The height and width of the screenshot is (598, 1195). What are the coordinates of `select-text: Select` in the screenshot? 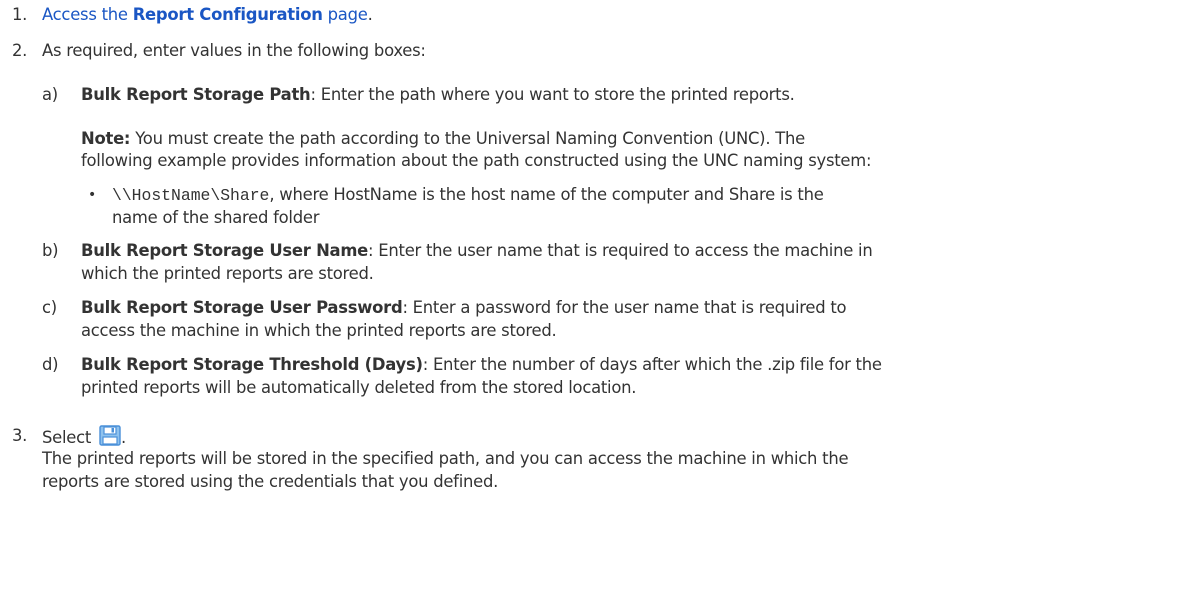 It's located at (69, 437).